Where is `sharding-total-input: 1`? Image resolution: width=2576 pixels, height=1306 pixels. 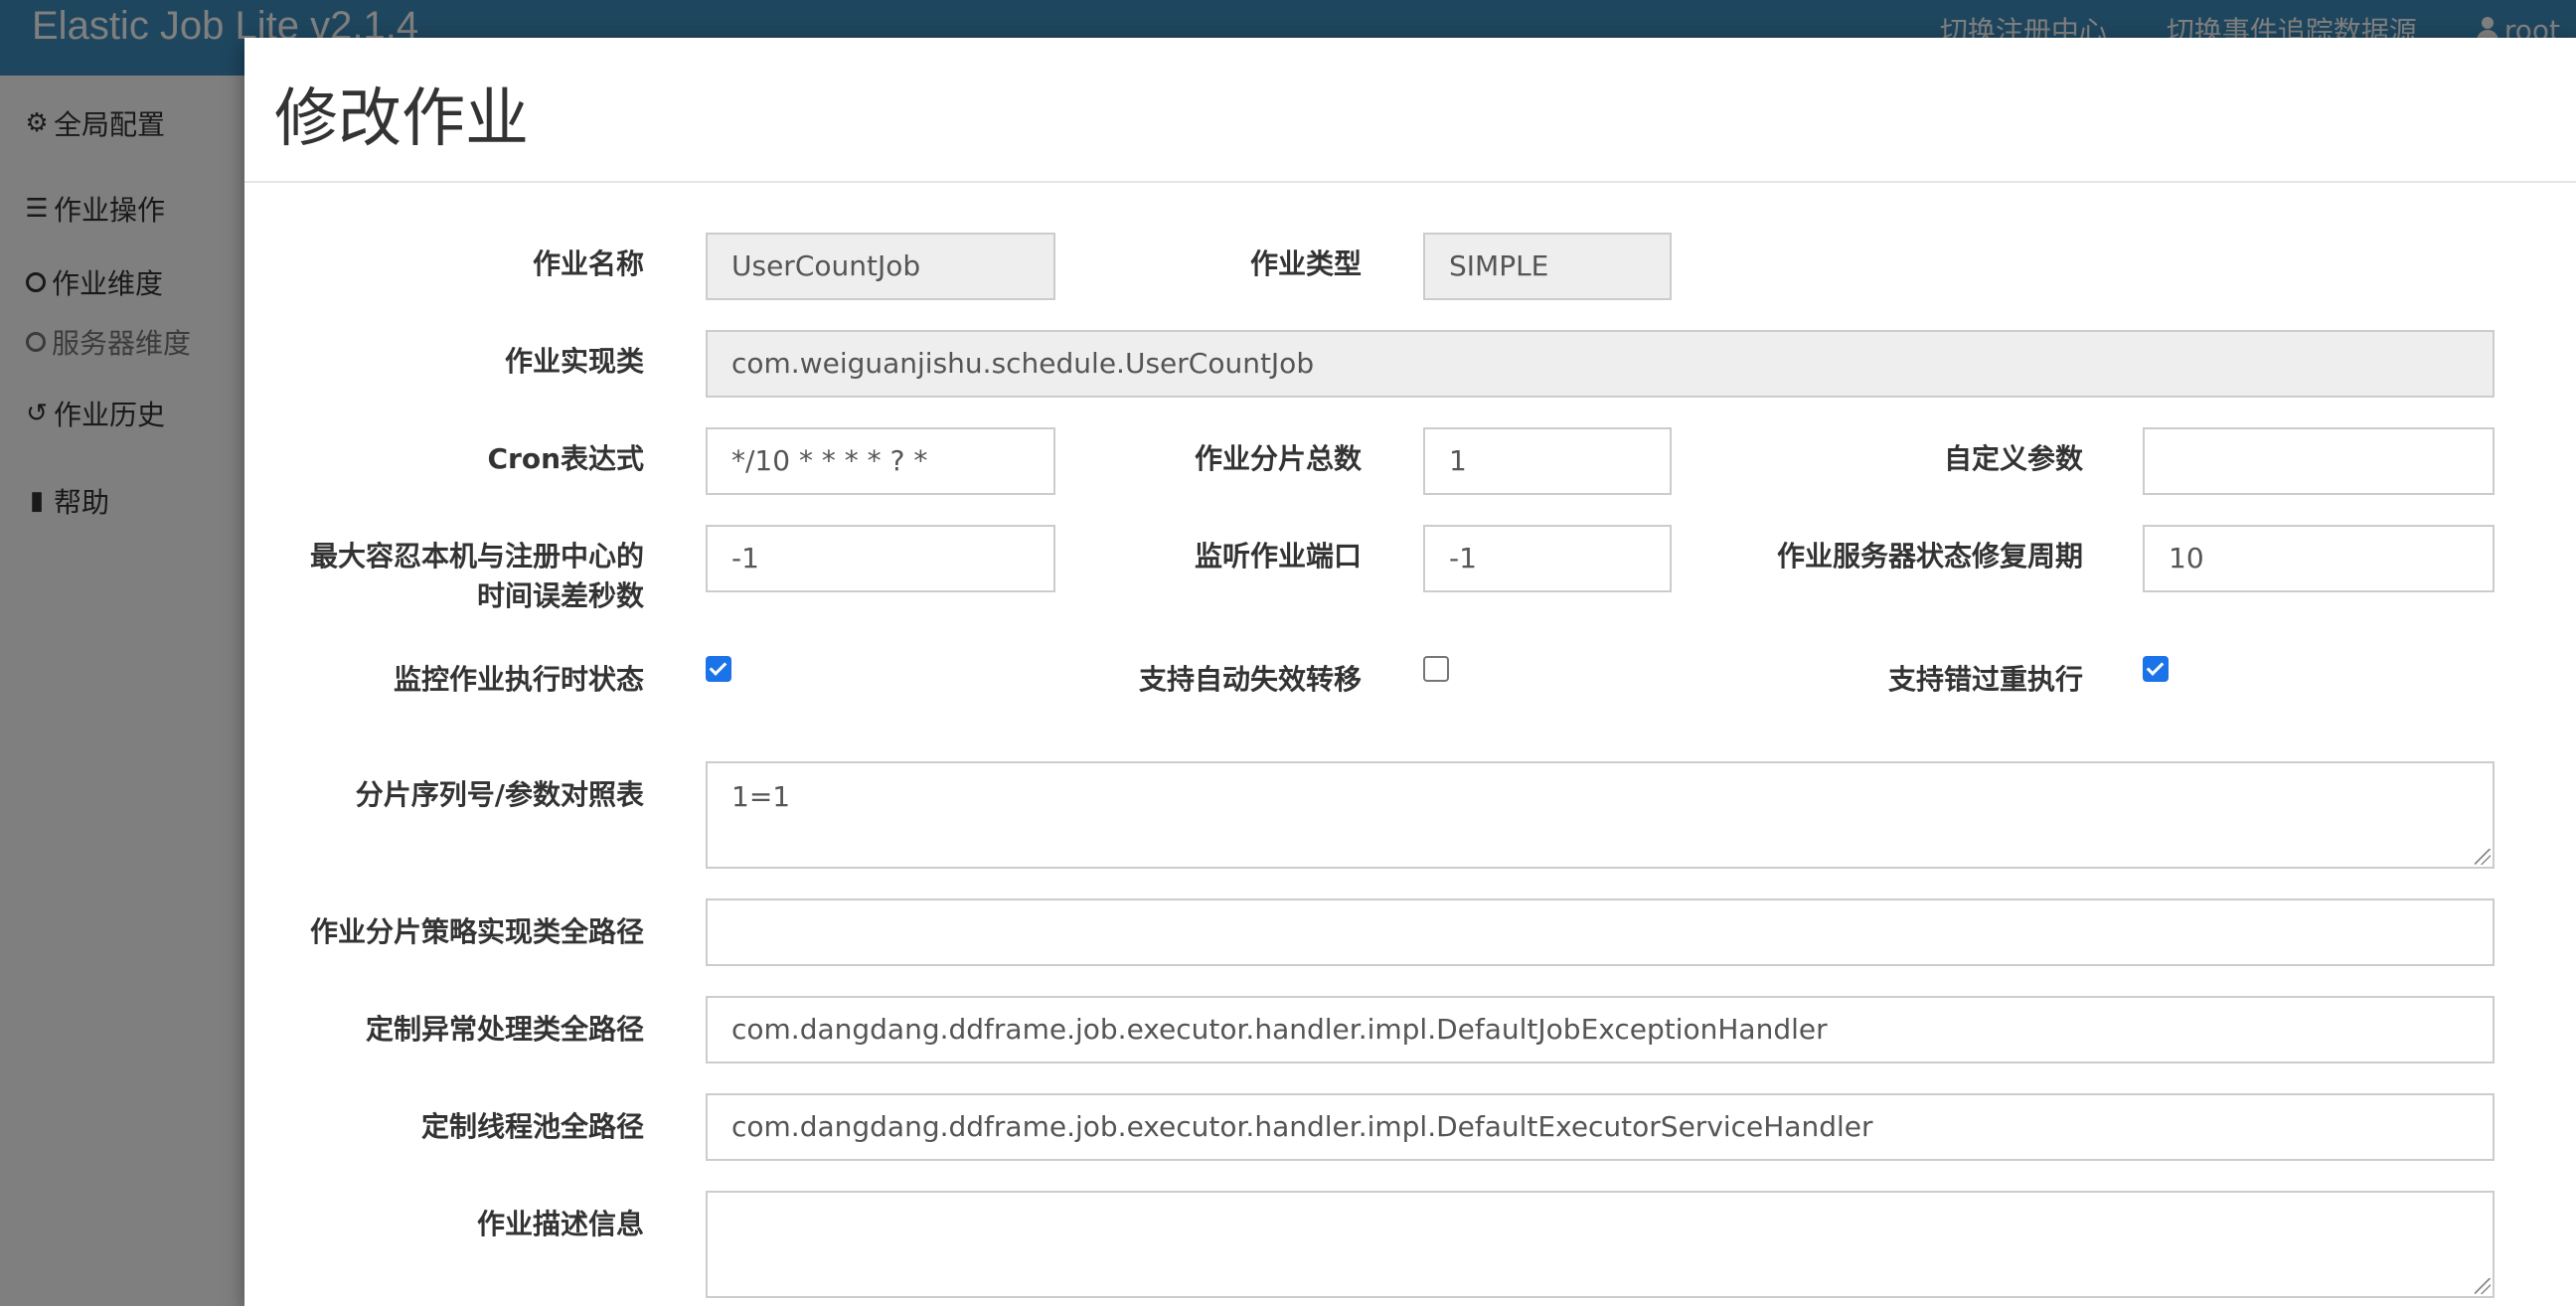
sharding-total-input: 1 is located at coordinates (1547, 461).